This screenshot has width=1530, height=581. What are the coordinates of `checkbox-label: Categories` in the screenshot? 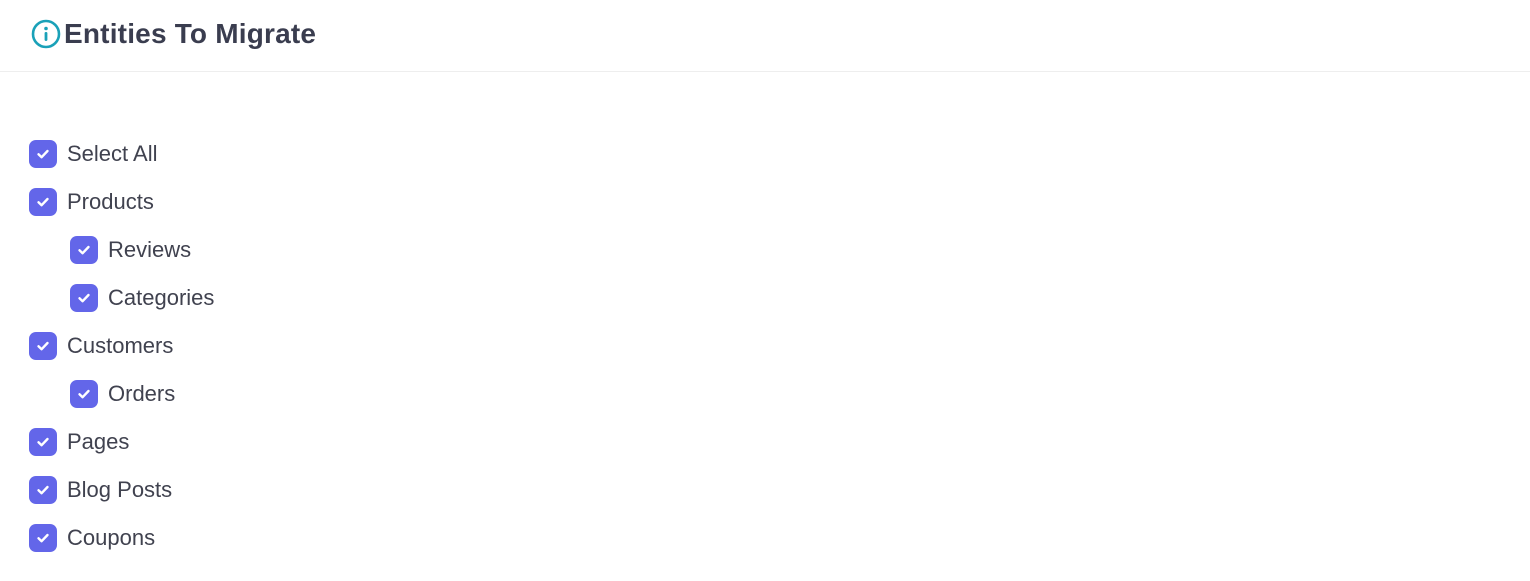 It's located at (161, 297).